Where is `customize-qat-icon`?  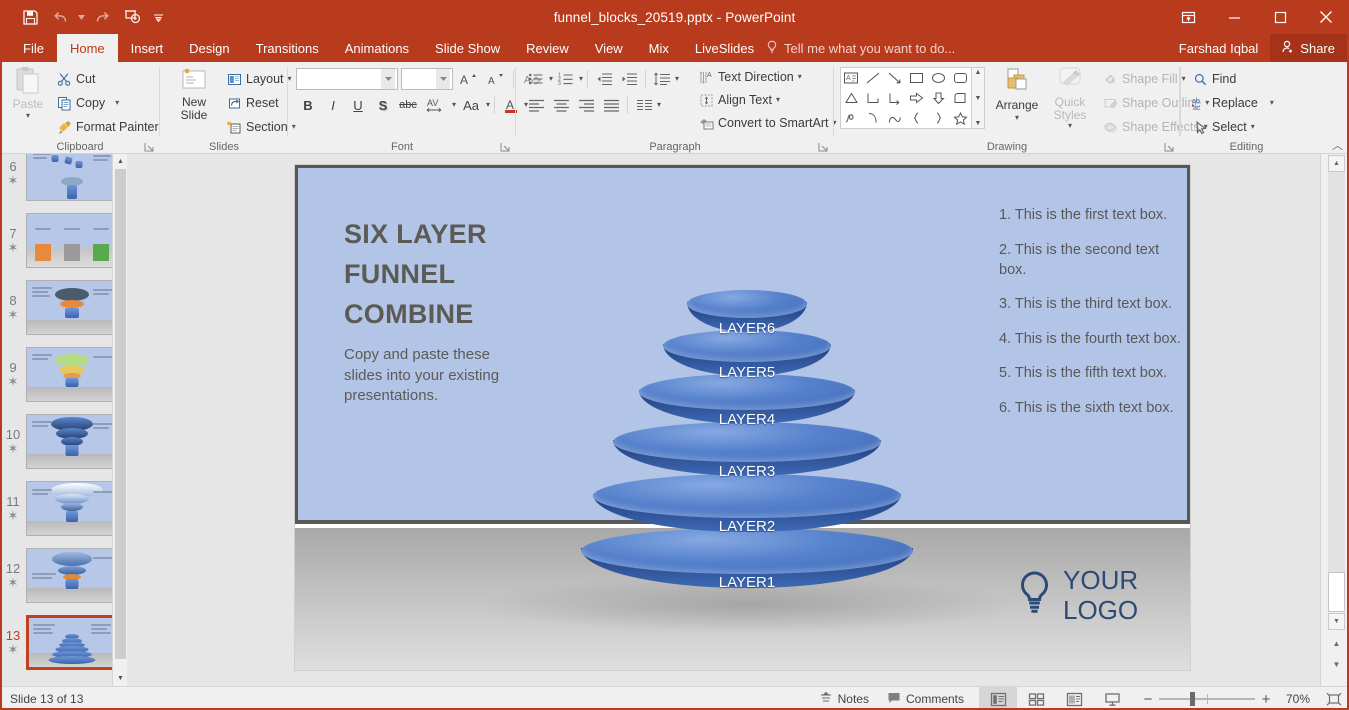
customize-qat-icon is located at coordinates (158, 17).